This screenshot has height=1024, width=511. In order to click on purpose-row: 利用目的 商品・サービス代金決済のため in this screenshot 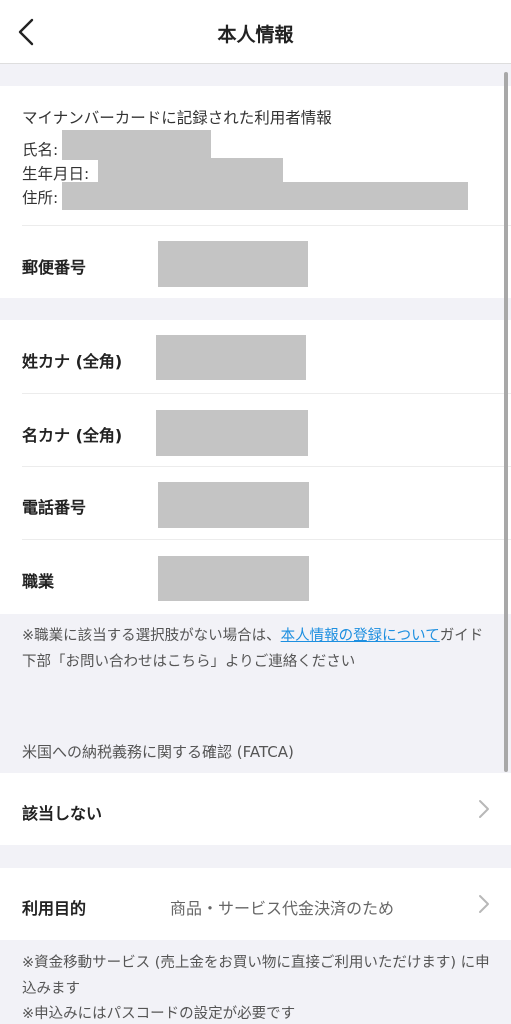, I will do `click(255, 904)`.